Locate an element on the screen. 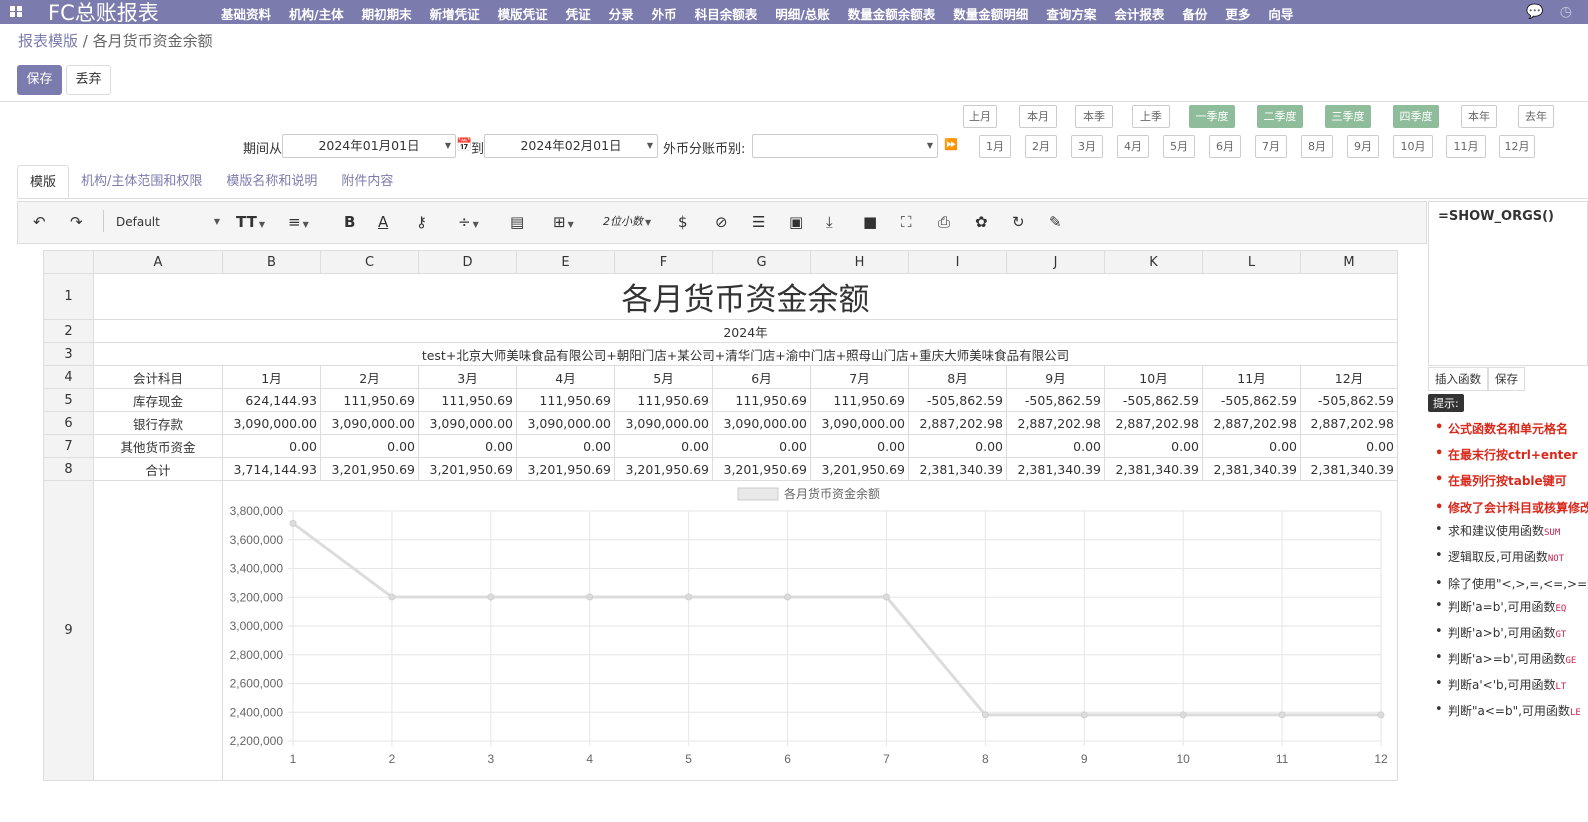  row-header: 5 is located at coordinates (68, 400).